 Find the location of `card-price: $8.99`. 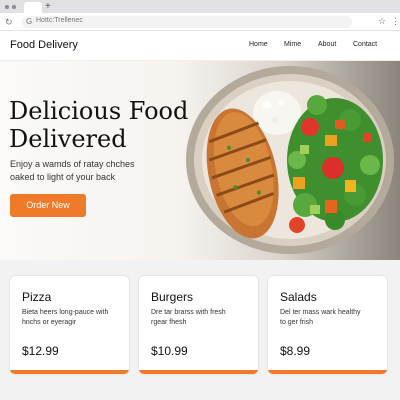

card-price: $8.99 is located at coordinates (295, 351).